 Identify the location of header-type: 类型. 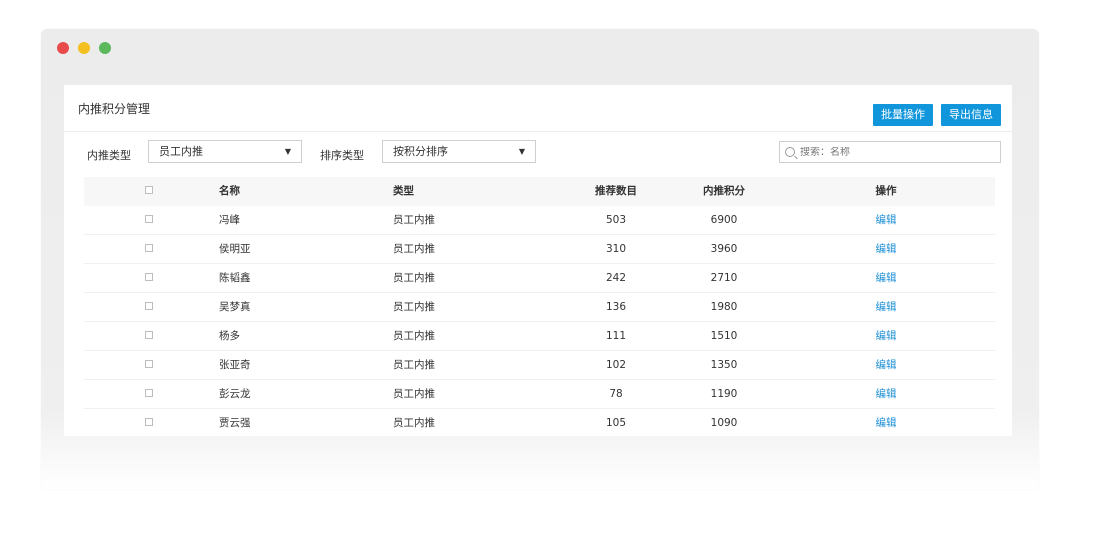
(403, 191).